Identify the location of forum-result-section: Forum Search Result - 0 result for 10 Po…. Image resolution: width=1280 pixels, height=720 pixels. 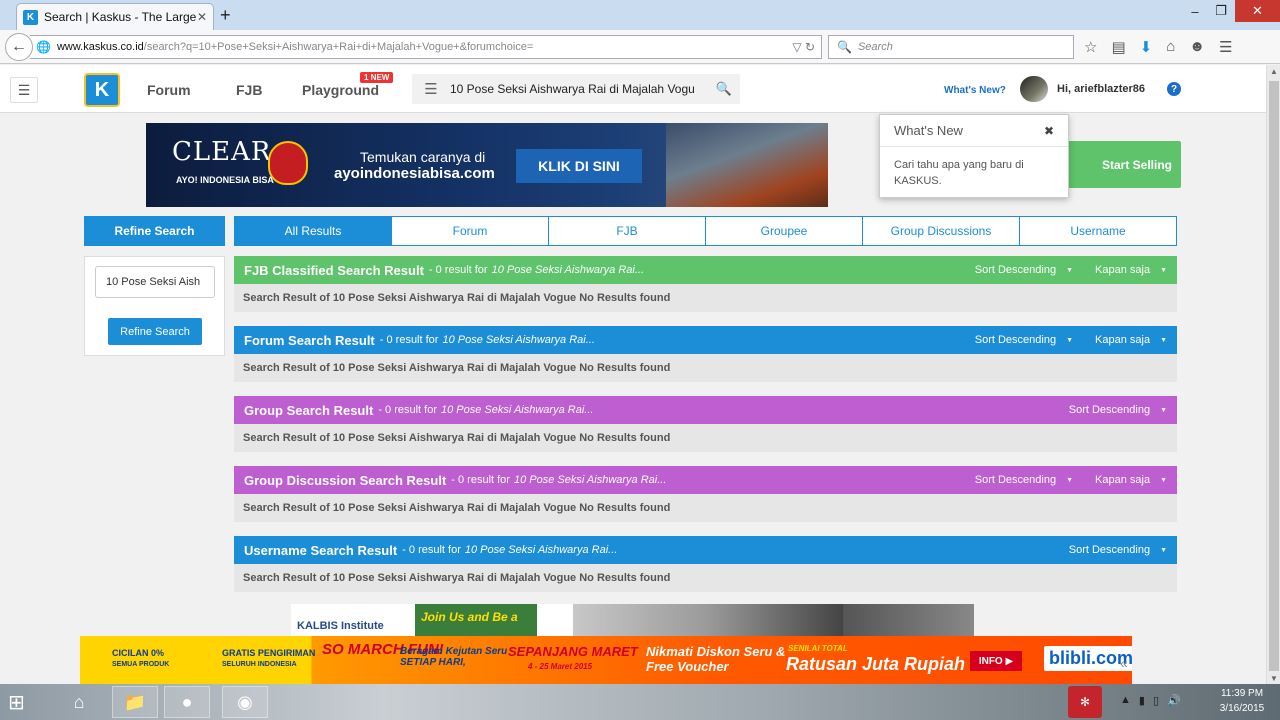
(705, 354).